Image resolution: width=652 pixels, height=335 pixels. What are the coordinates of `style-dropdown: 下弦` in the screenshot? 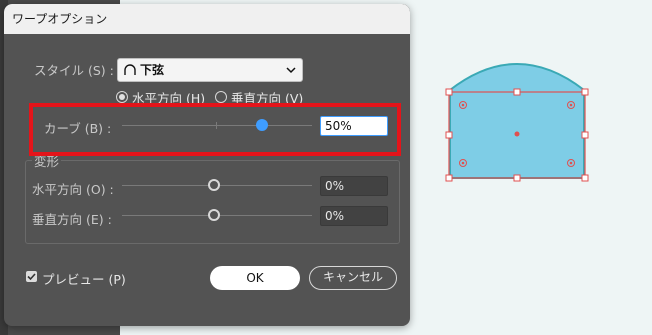 It's located at (210, 70).